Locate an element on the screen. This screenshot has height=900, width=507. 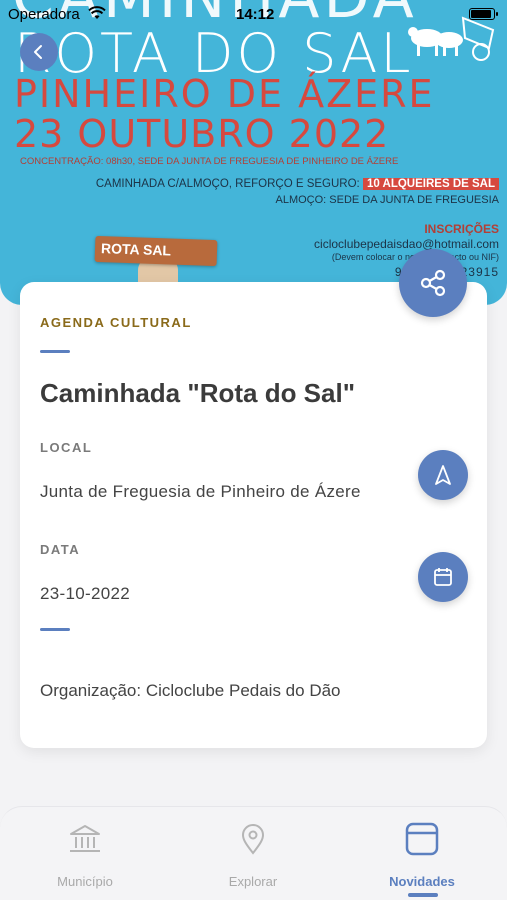
tab-label: Município is located at coordinates (85, 881).